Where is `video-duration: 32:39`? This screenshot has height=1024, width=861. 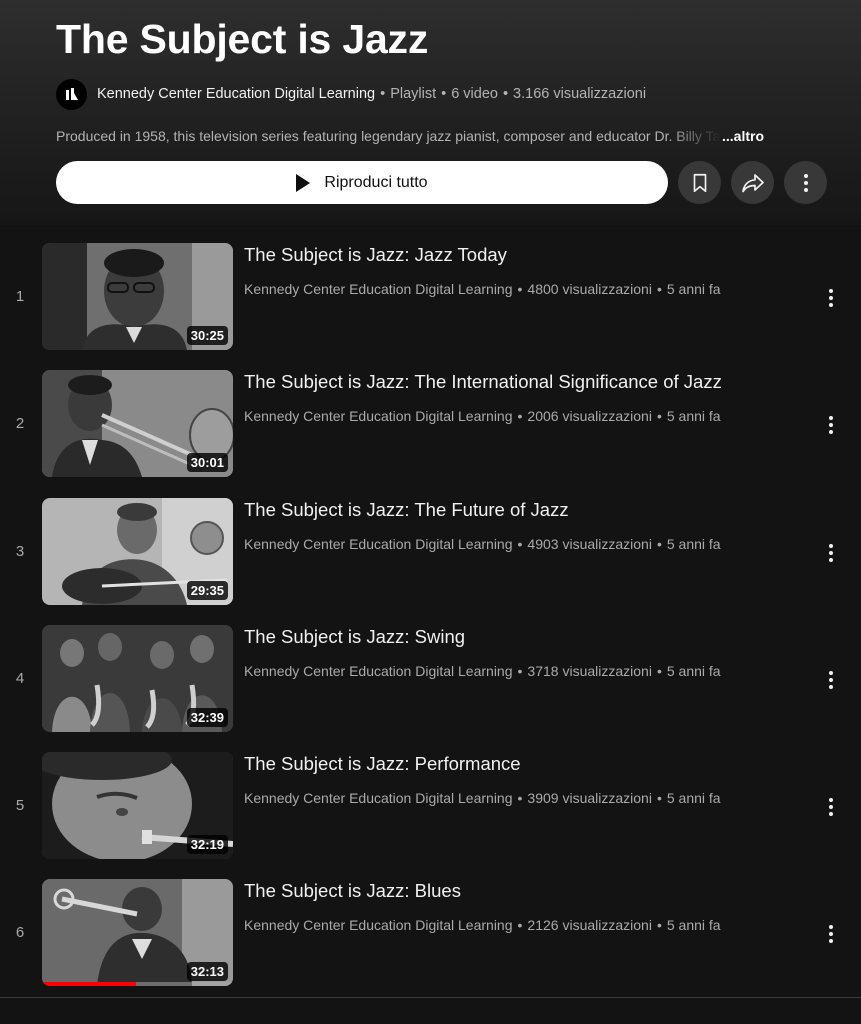 video-duration: 32:39 is located at coordinates (207, 717).